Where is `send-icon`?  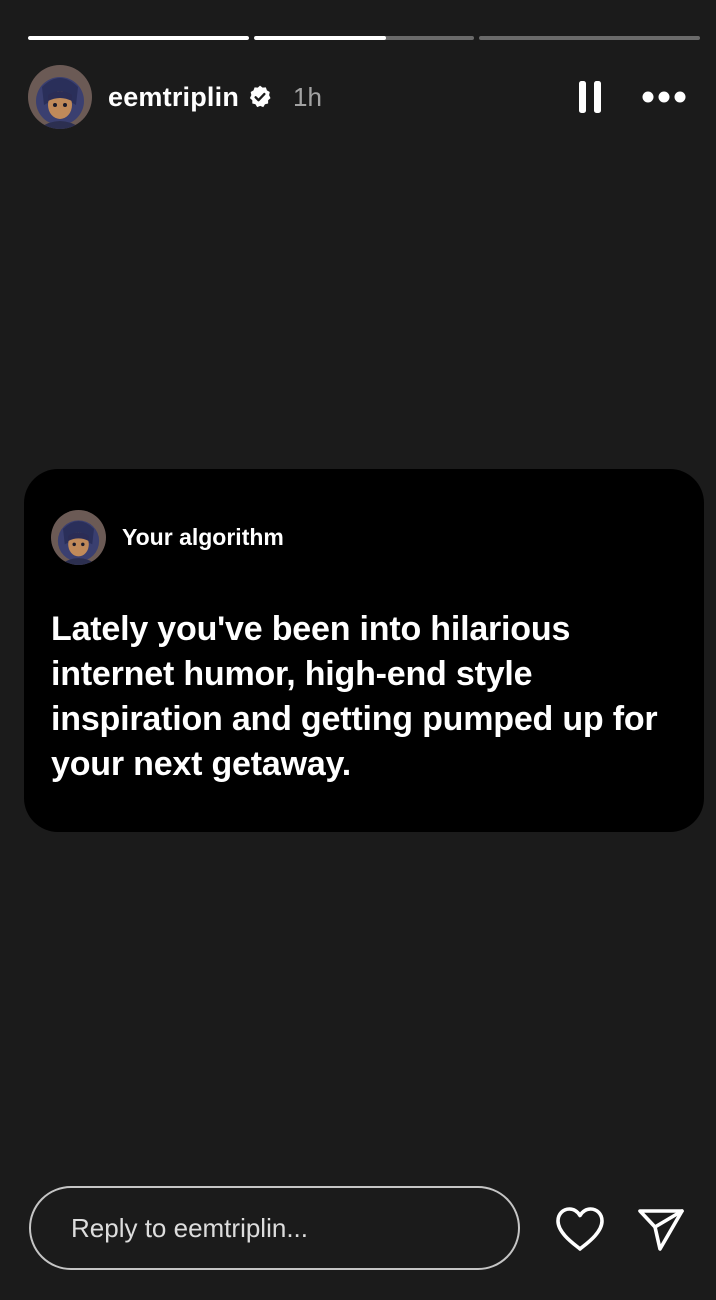 send-icon is located at coordinates (661, 1230).